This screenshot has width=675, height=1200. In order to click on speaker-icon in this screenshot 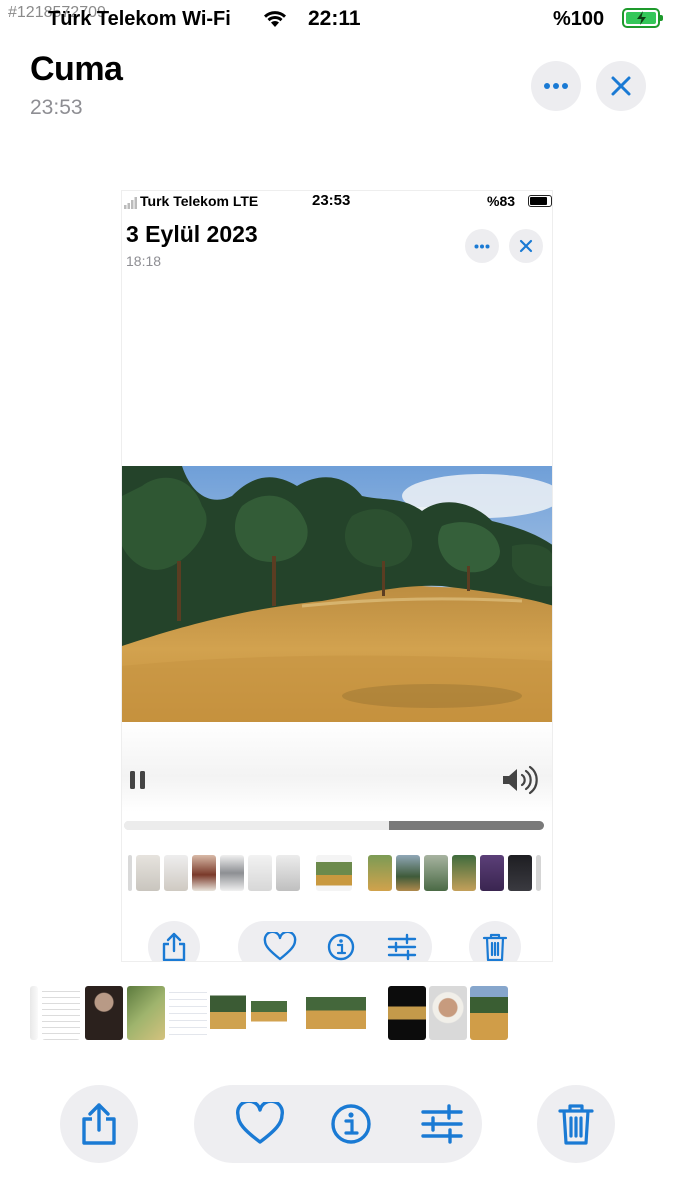, I will do `click(520, 780)`.